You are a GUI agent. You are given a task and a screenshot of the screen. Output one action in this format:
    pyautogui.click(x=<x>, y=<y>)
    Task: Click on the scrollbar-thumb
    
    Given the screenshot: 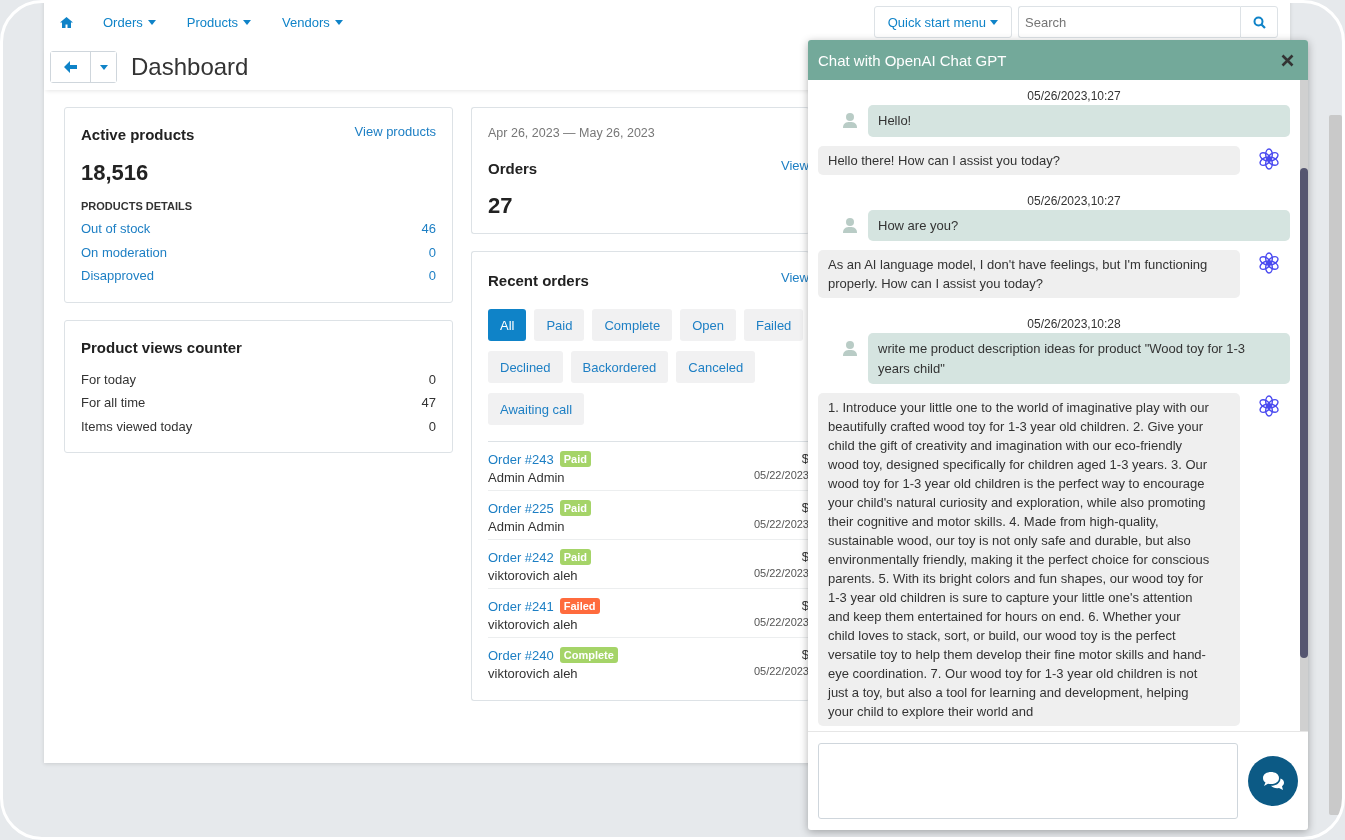 What is the action you would take?
    pyautogui.click(x=1304, y=413)
    